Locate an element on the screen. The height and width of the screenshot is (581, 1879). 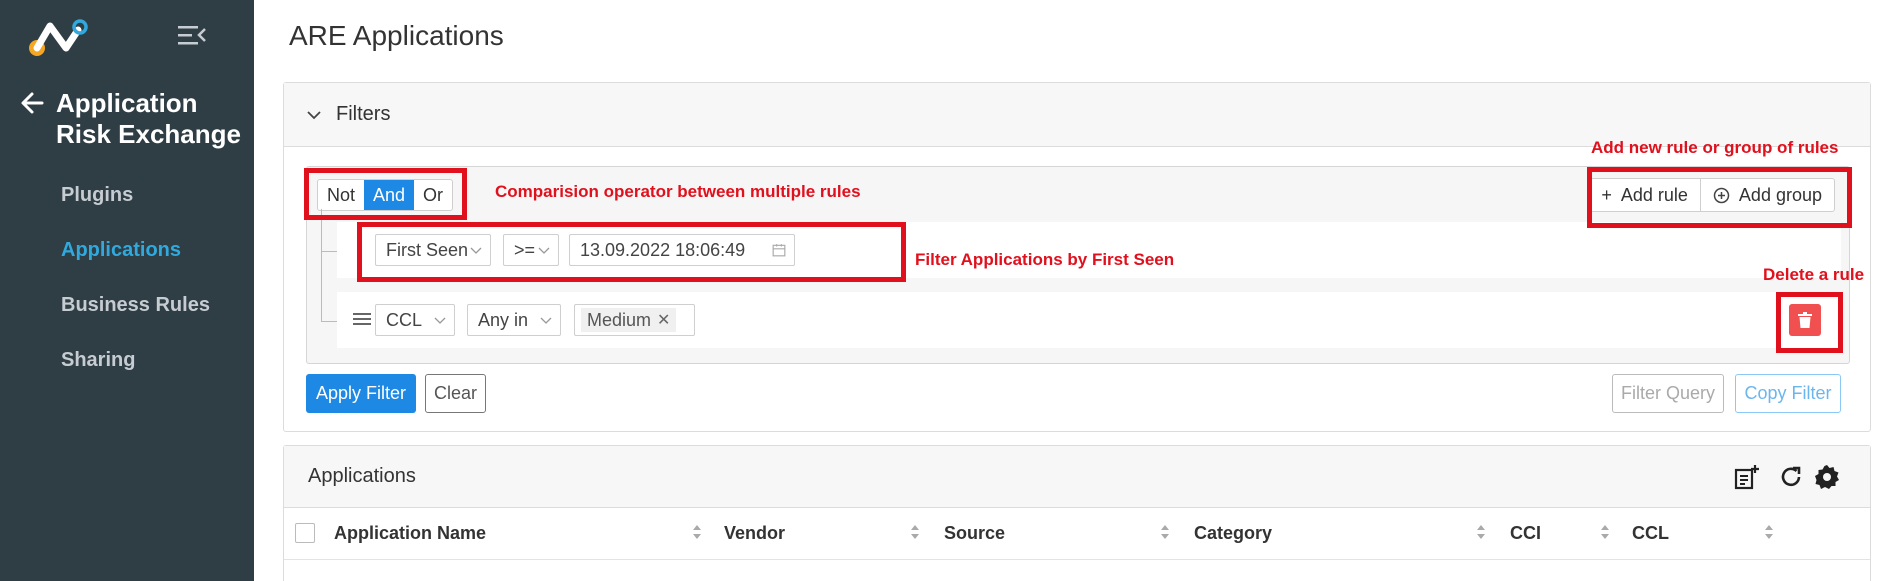
settings-gear-icon is located at coordinates (1827, 477).